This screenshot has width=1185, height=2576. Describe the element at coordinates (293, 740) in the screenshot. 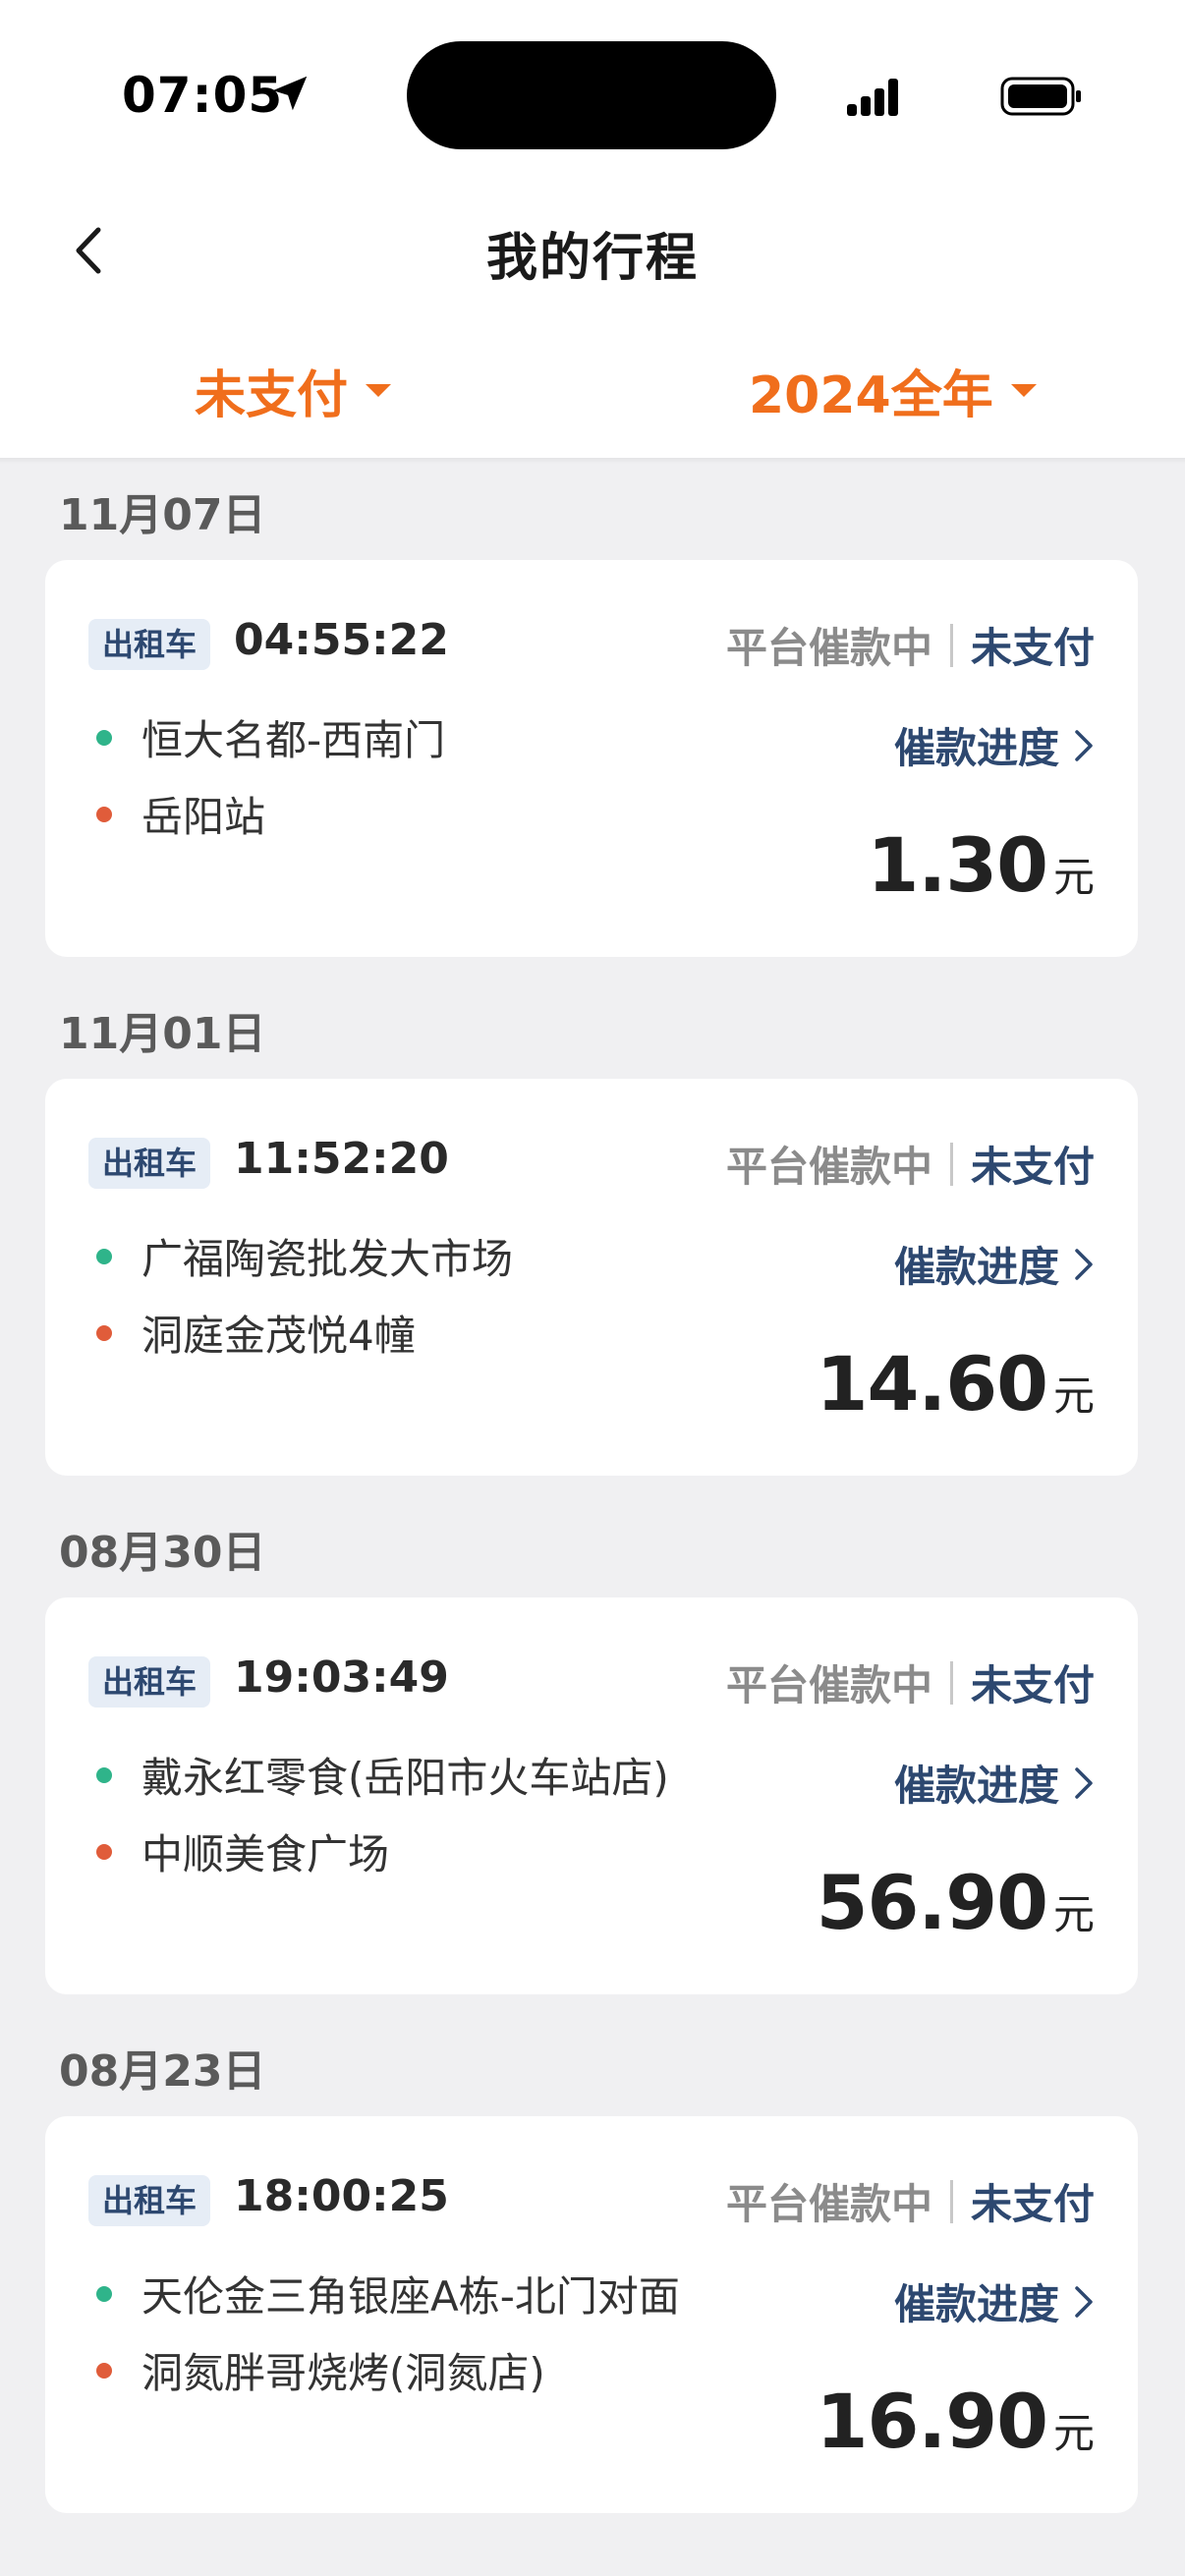

I see `start-location: 恒大名都-西南门` at that location.